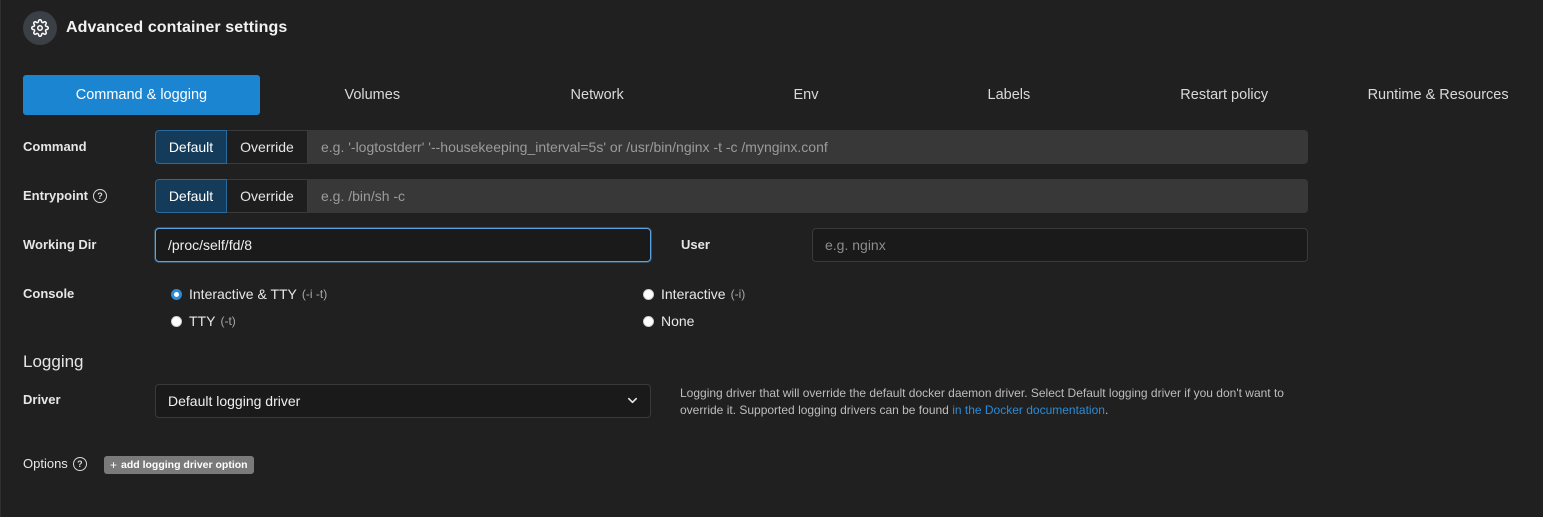 The height and width of the screenshot is (517, 1543). I want to click on tab-restart-policy: Restart policy, so click(1224, 95).